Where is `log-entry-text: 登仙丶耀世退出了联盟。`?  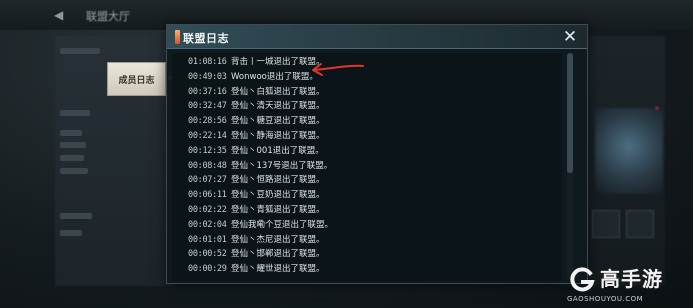 log-entry-text: 登仙丶耀世退出了联盟。 is located at coordinates (278, 269).